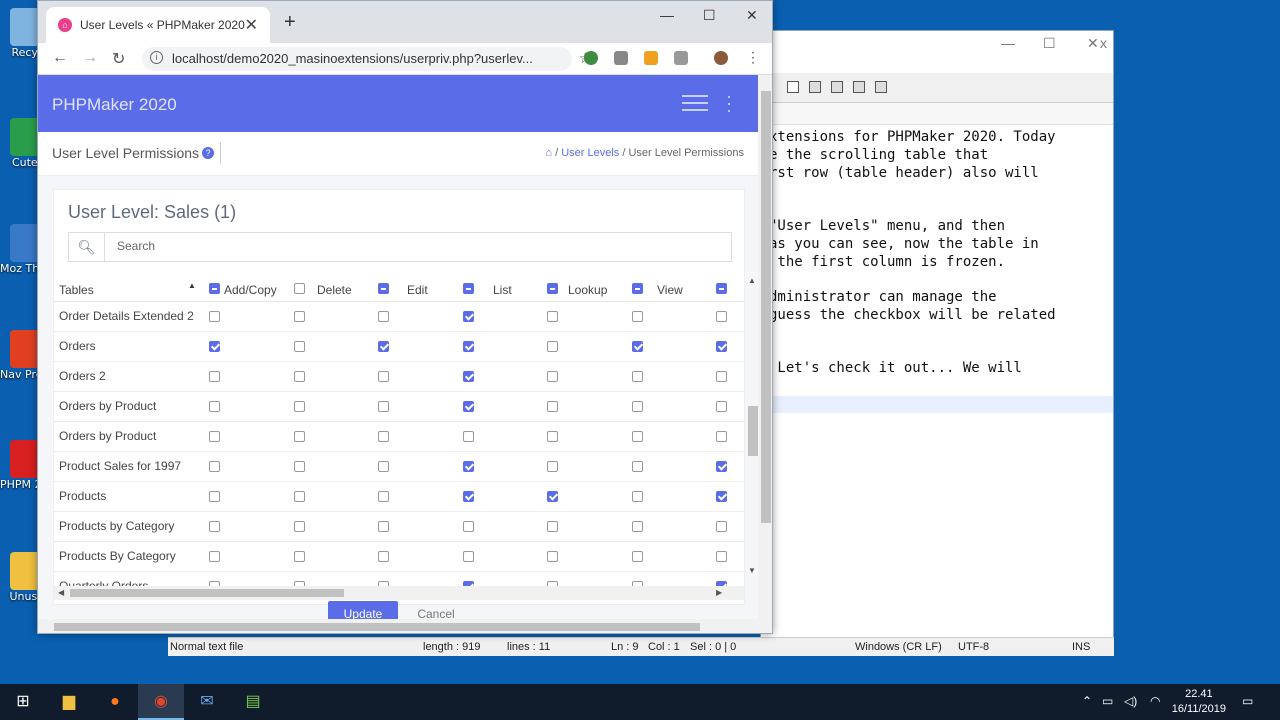 The height and width of the screenshot is (720, 1280). Describe the element at coordinates (192, 285) in the screenshot. I see `sort-asc-icon: ▲` at that location.